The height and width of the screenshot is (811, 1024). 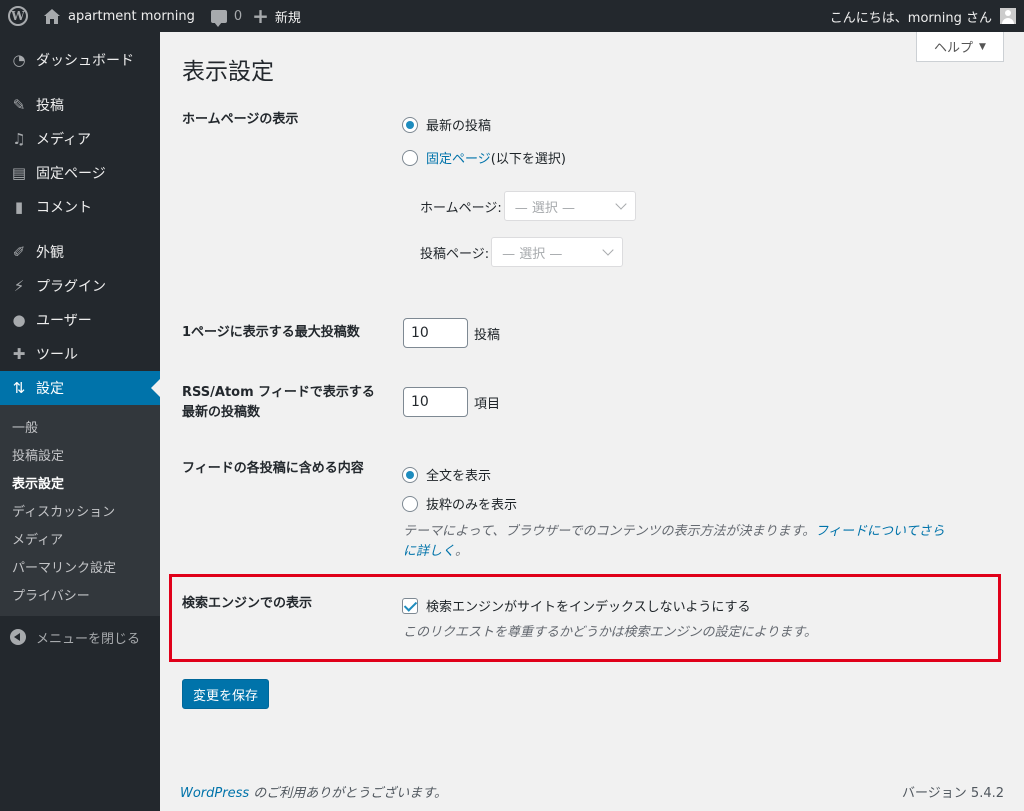 I want to click on my-account-link: こんにちは、morning さん, so click(x=923, y=16).